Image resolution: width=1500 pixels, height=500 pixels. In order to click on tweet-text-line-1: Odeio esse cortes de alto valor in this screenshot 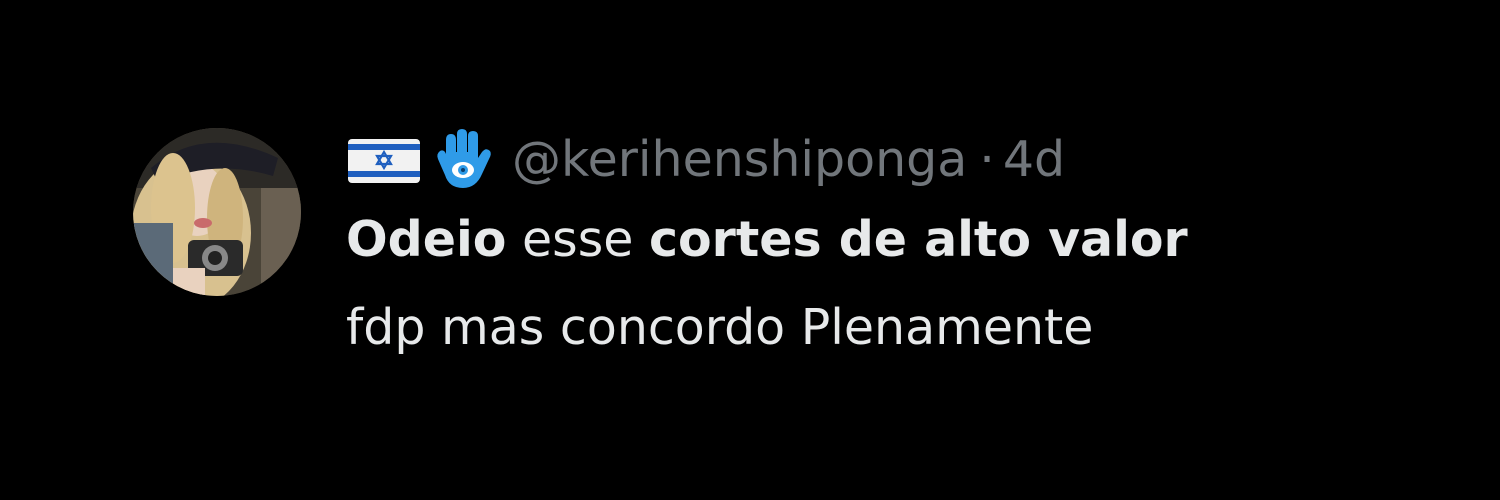, I will do `click(906, 240)`.